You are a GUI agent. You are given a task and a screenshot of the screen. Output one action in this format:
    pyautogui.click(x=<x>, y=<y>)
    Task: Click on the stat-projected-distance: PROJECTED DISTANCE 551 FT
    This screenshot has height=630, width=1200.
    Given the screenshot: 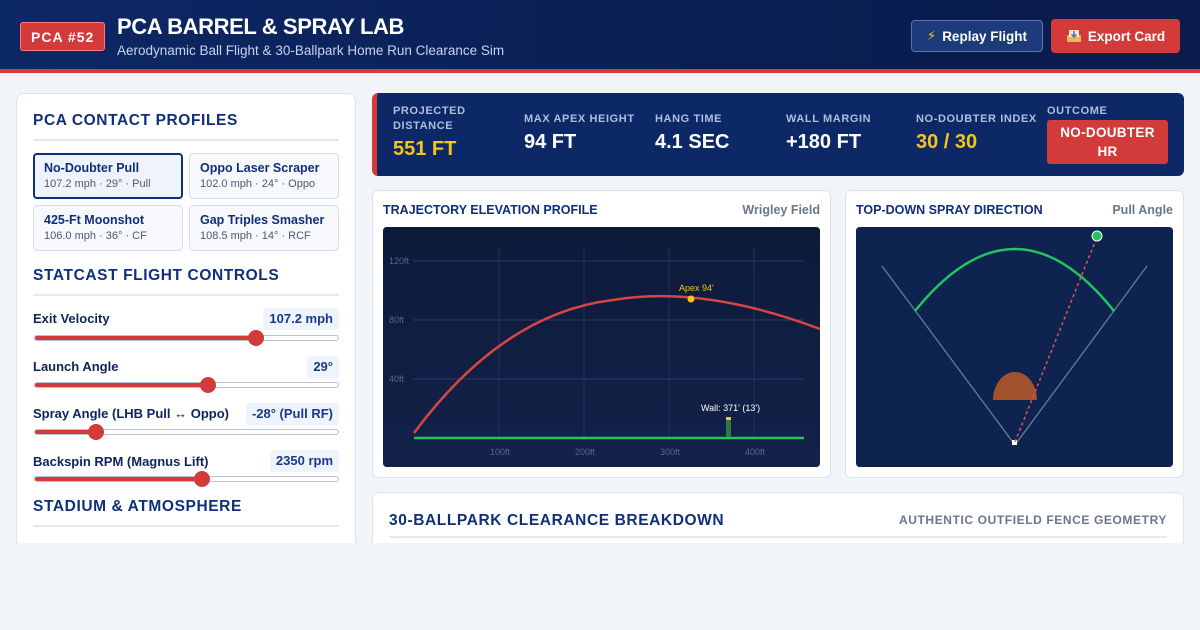 What is the action you would take?
    pyautogui.click(x=443, y=145)
    